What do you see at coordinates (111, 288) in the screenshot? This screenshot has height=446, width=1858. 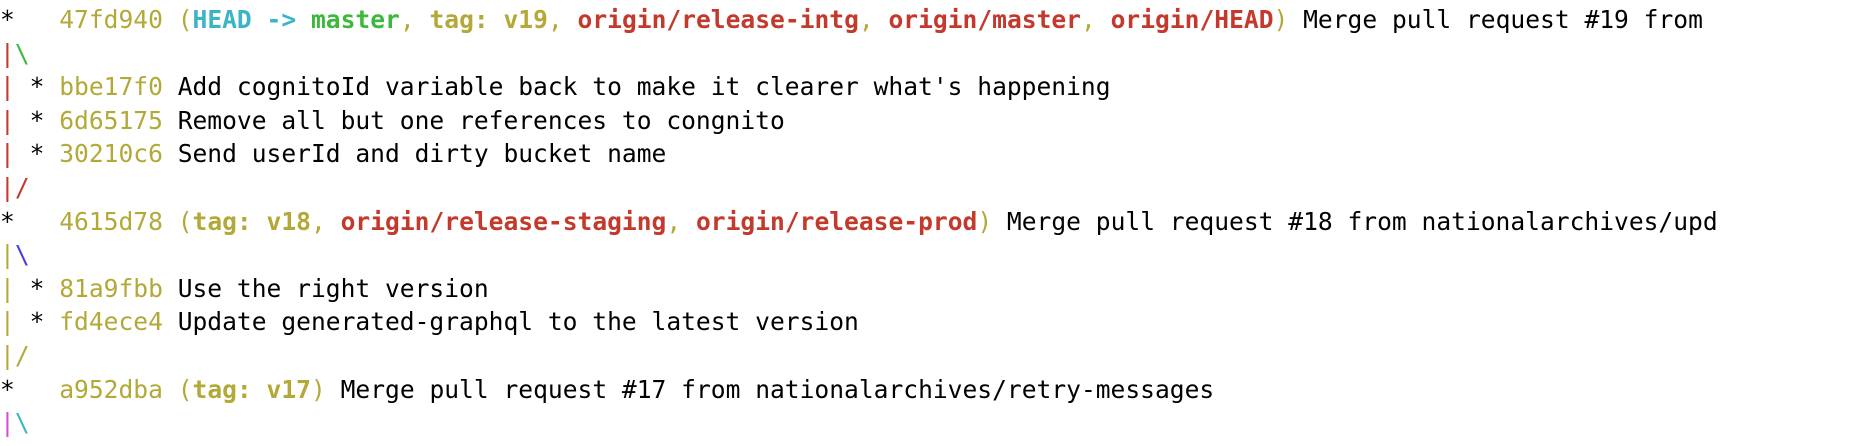 I see `commit-hash: 81a9fbb` at bounding box center [111, 288].